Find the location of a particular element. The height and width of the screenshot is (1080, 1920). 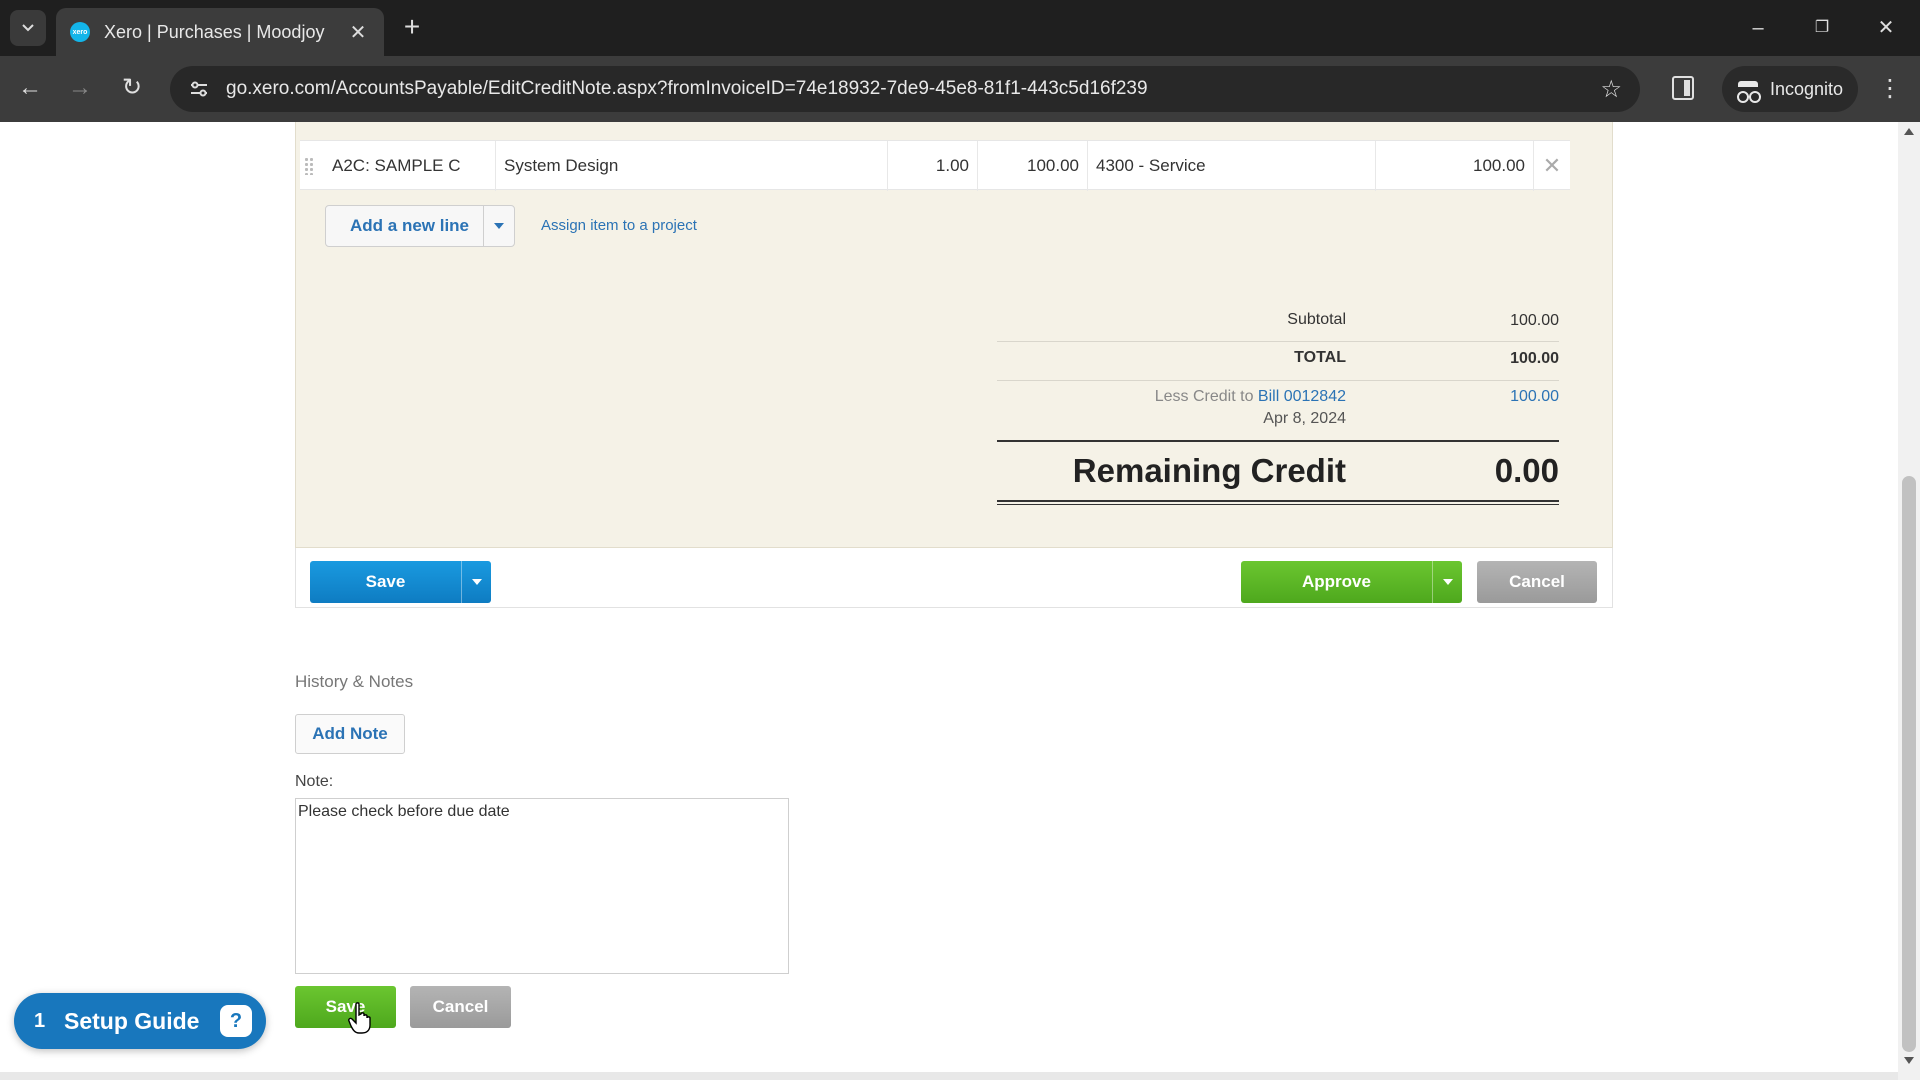

reload-icon: ↻ is located at coordinates (132, 88).